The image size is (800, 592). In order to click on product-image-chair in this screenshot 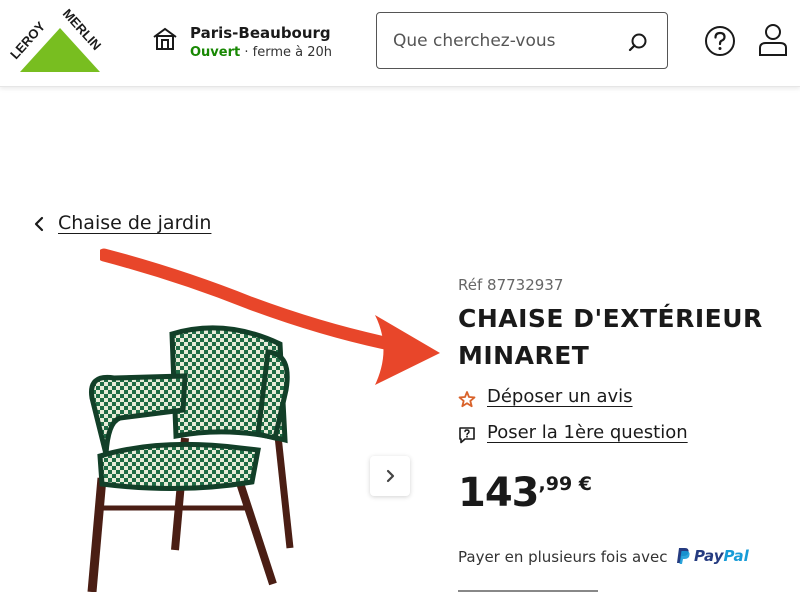, I will do `click(190, 455)`.